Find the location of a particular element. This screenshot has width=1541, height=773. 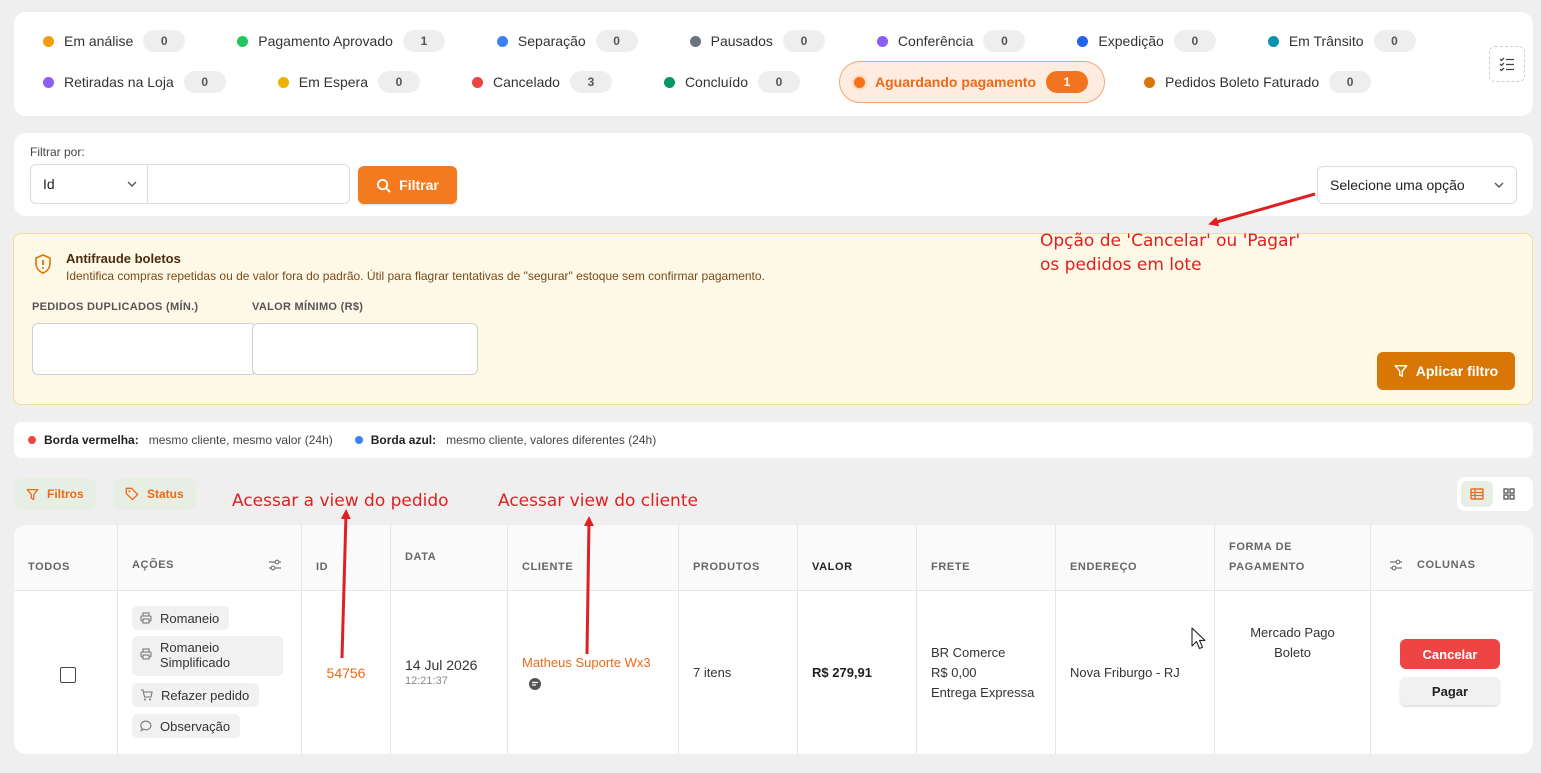

red-dot-icon is located at coordinates (32, 440).